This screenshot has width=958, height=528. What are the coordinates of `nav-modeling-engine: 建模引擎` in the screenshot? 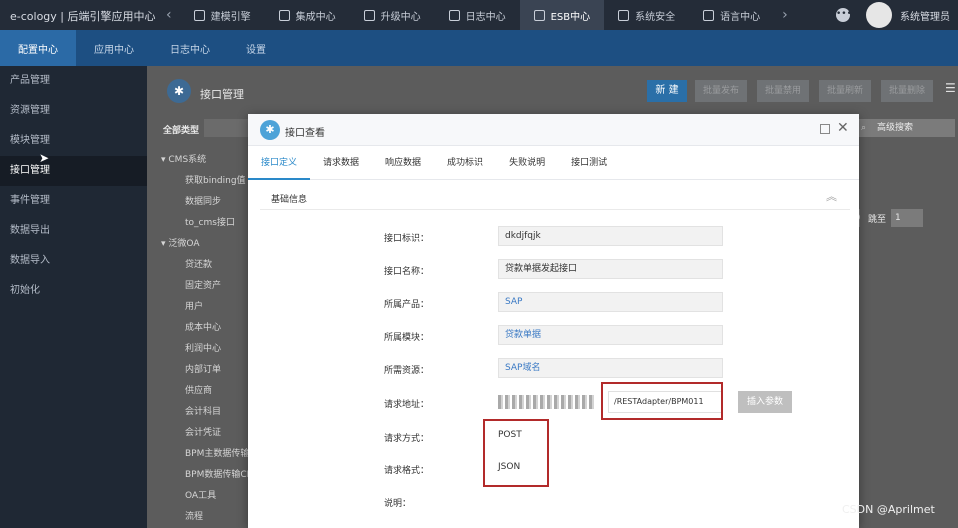 It's located at (222, 15).